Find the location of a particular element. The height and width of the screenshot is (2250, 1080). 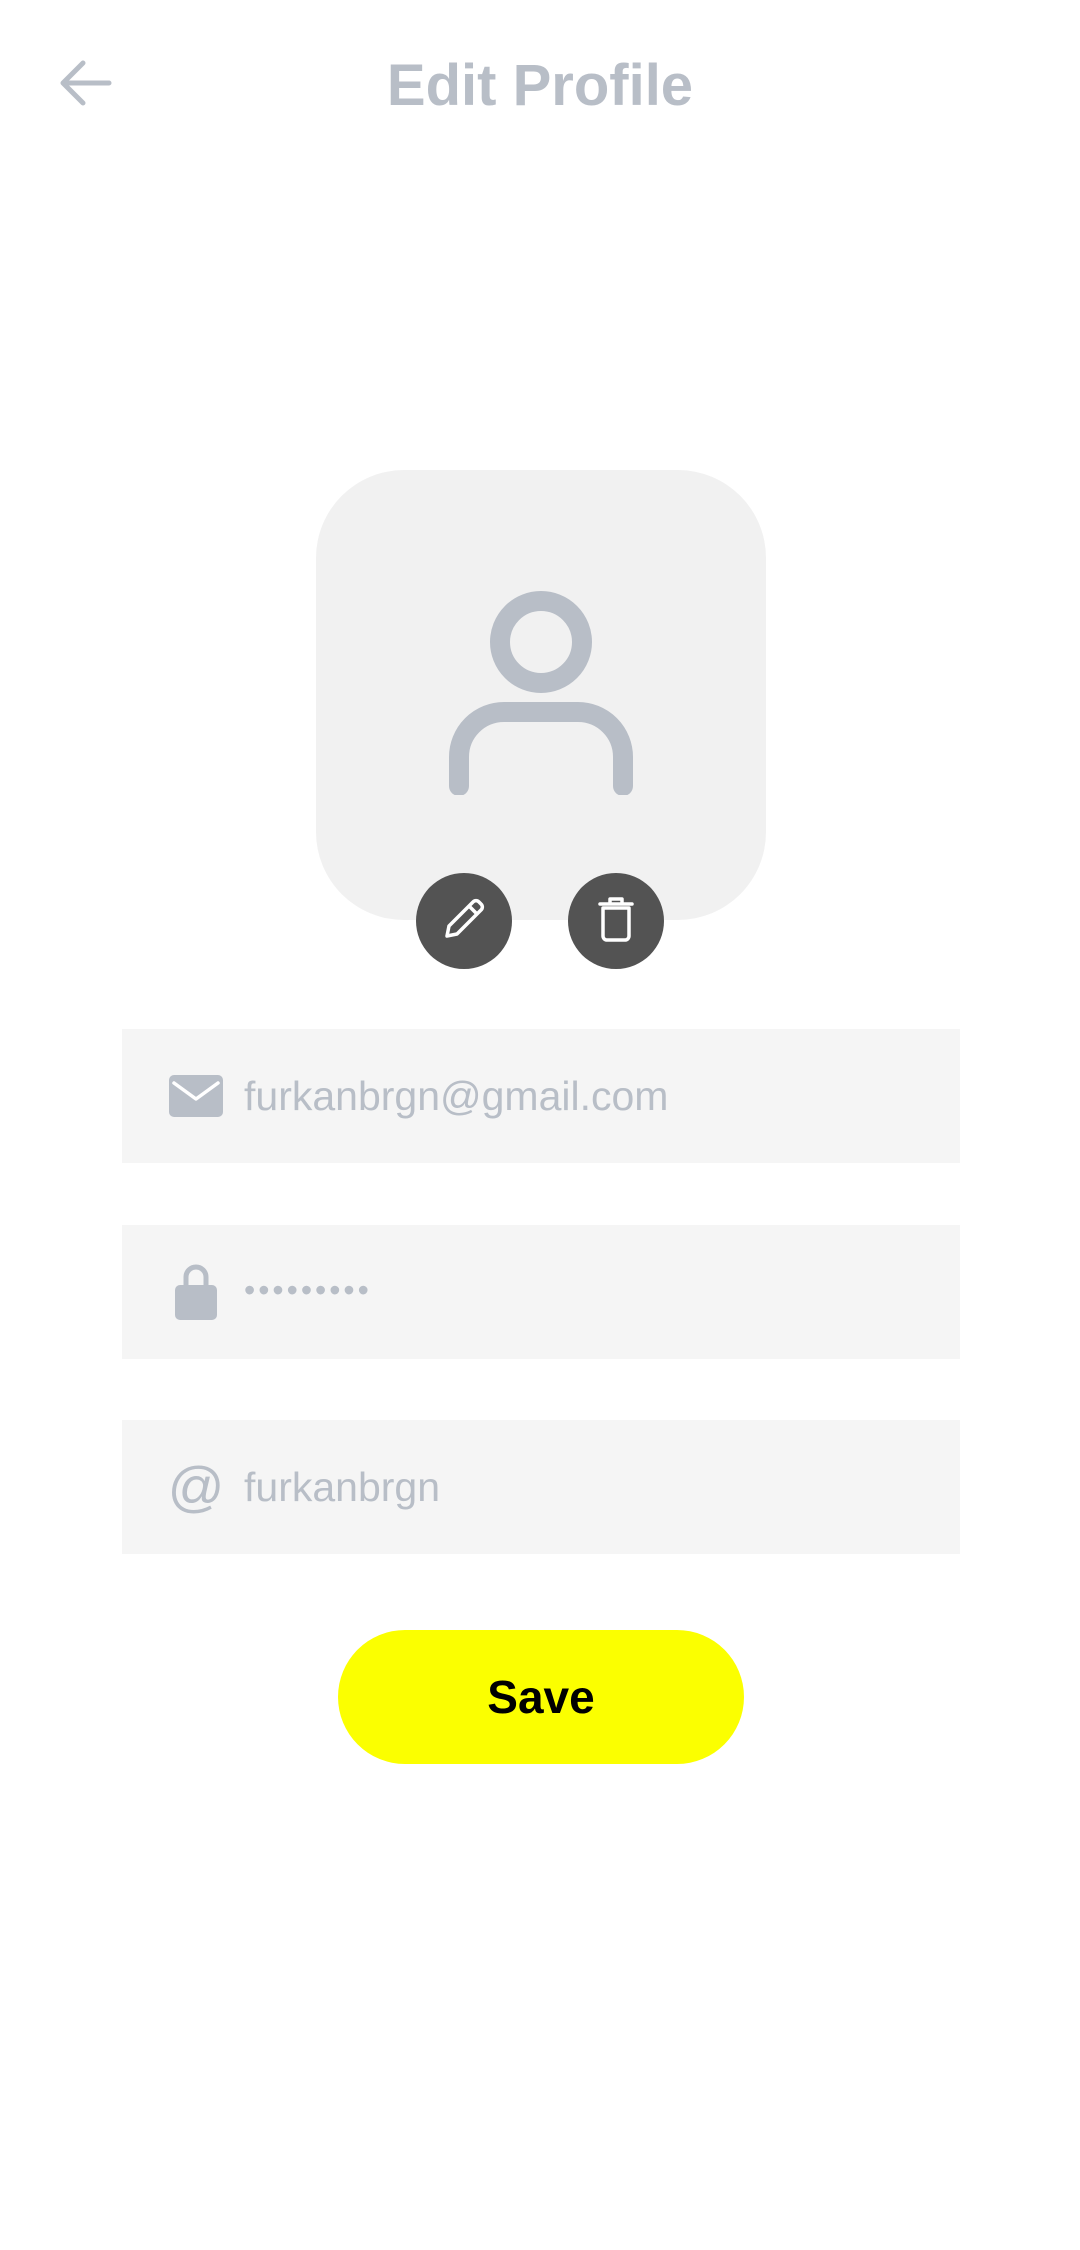

pencil-icon is located at coordinates (464, 921).